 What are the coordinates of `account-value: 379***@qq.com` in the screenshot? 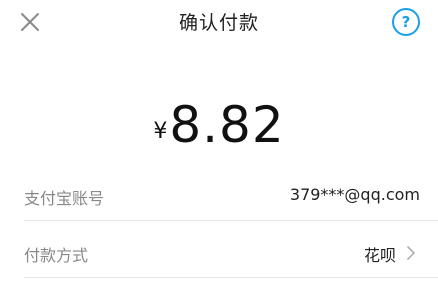 It's located at (354, 194).